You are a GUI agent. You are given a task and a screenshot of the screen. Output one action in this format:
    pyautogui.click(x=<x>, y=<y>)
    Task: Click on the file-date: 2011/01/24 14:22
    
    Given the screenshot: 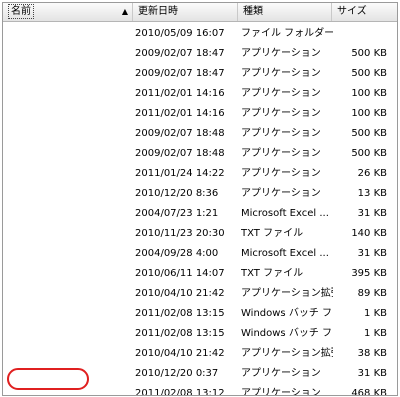 What is the action you would take?
    pyautogui.click(x=180, y=173)
    